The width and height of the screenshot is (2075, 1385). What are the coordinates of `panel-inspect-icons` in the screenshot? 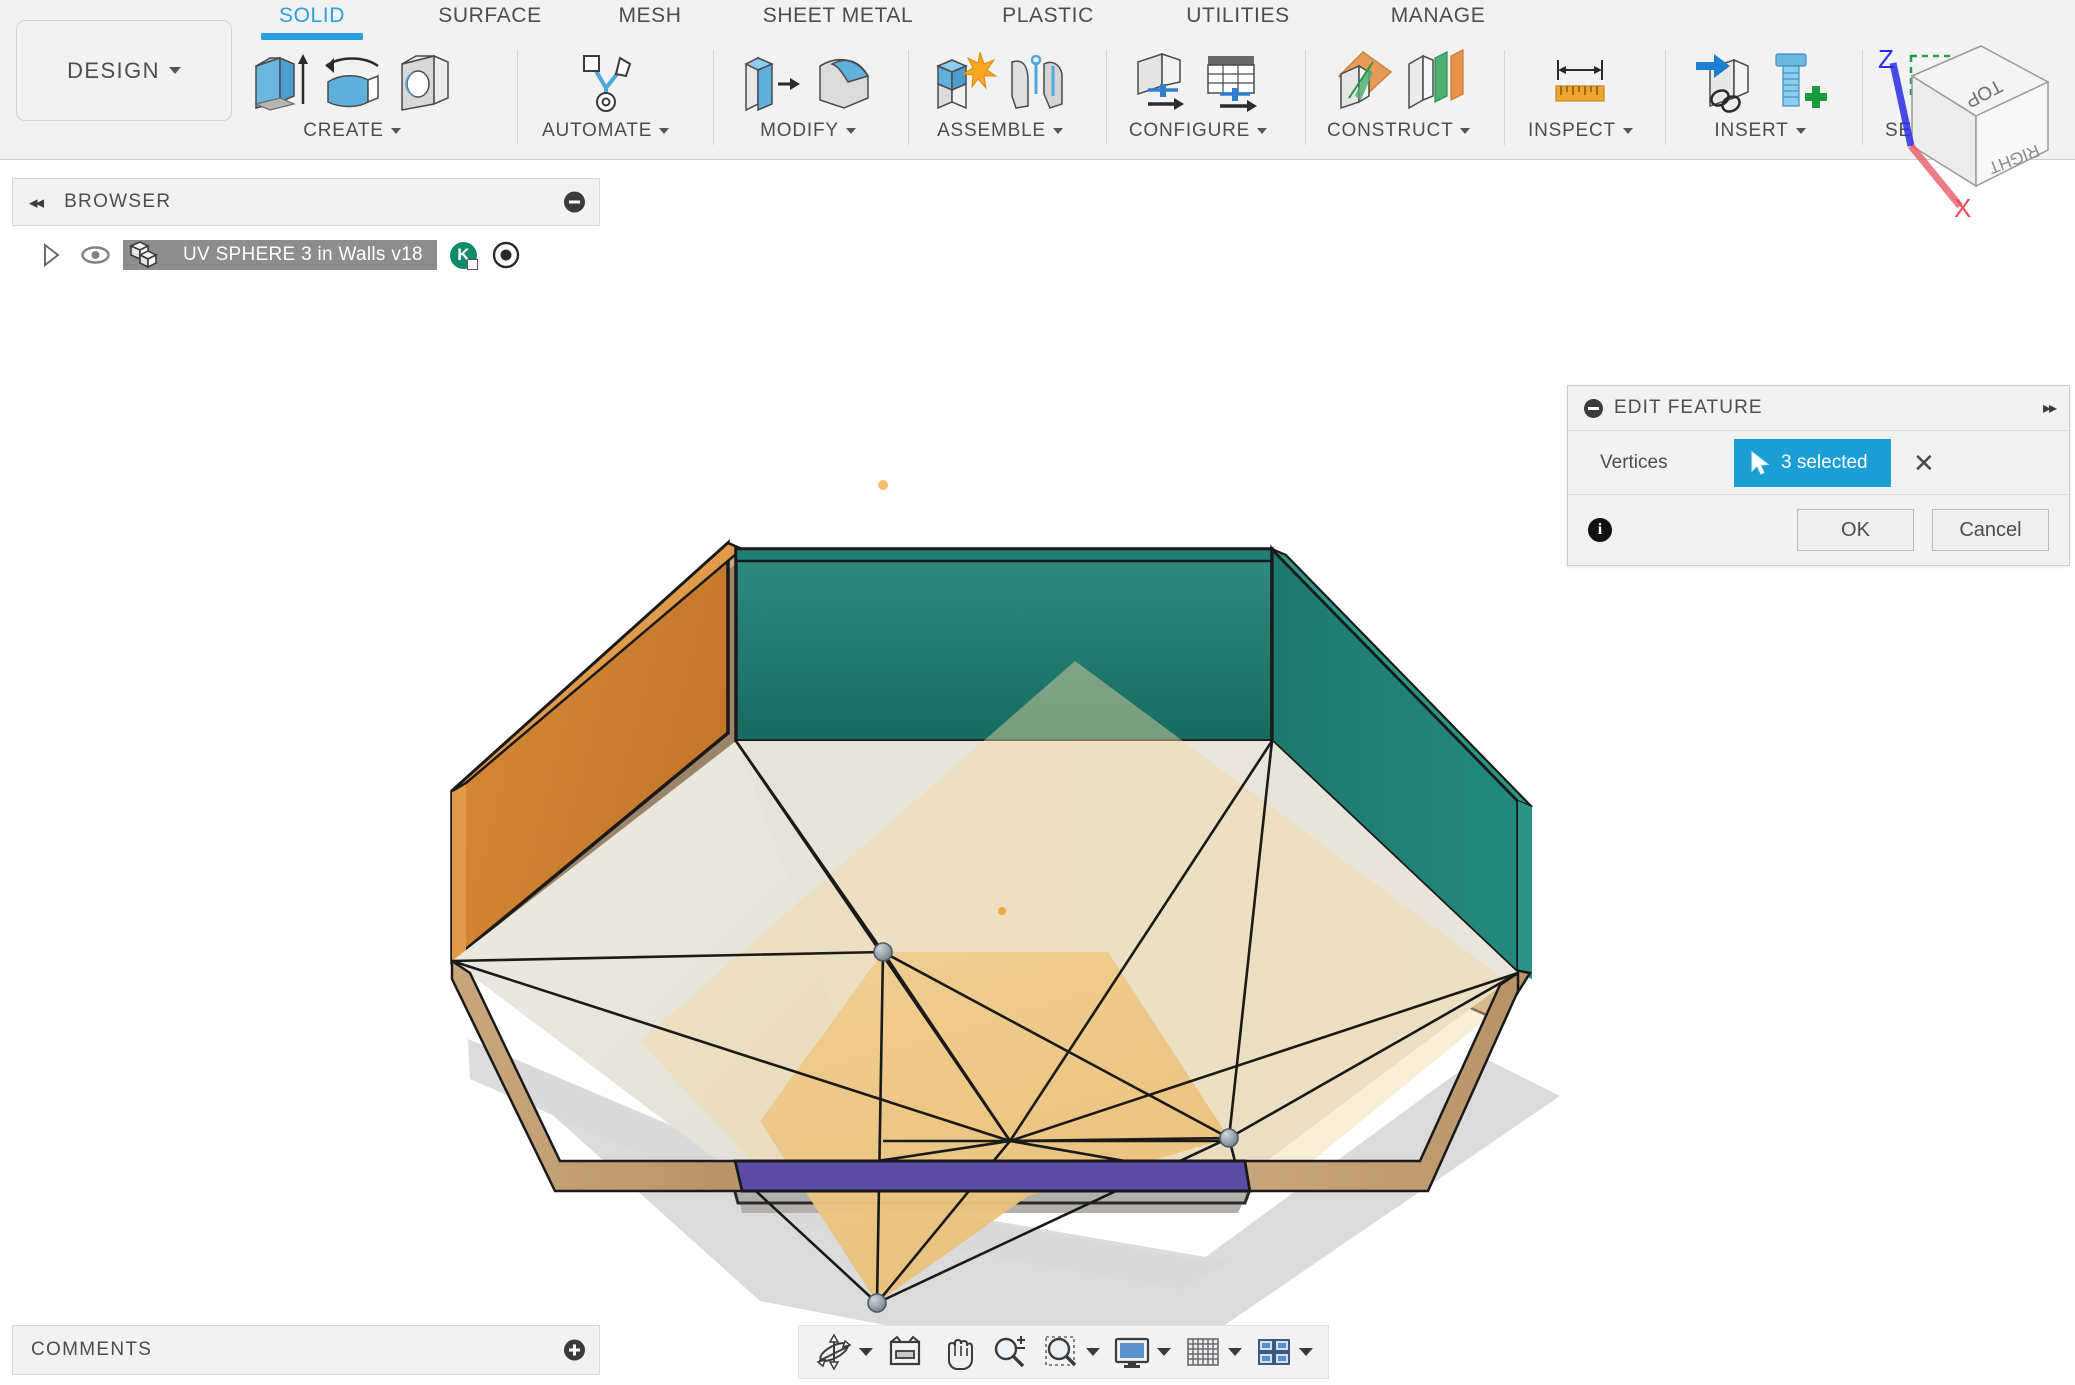 It's located at (1580, 78).